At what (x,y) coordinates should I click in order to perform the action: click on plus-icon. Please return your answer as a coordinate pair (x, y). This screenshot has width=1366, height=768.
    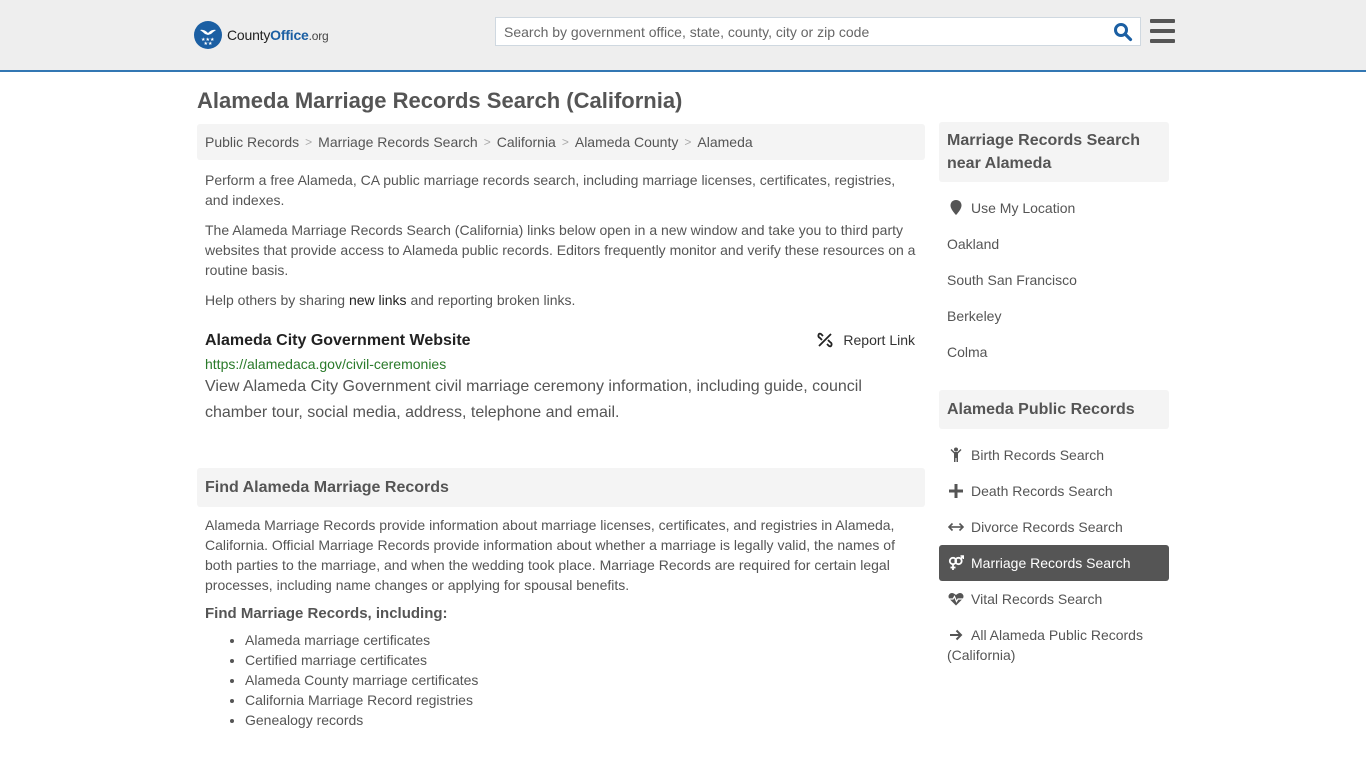
    Looking at the image, I should click on (956, 491).